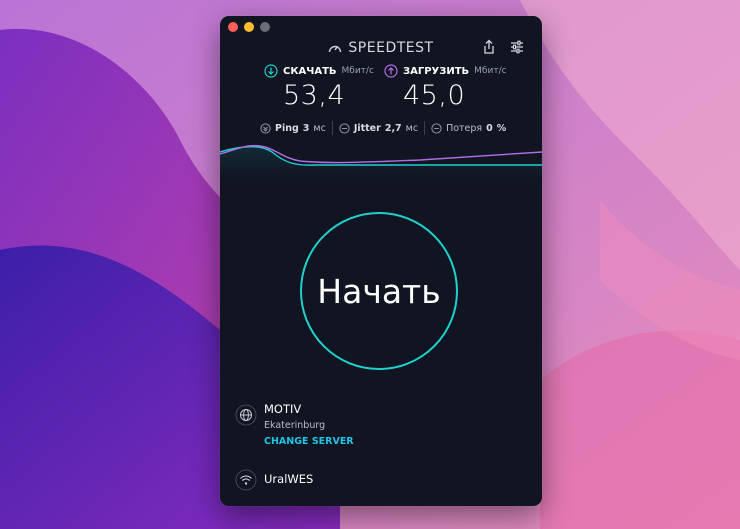 The image size is (740, 529). I want to click on packet-loss-icon, so click(436, 128).